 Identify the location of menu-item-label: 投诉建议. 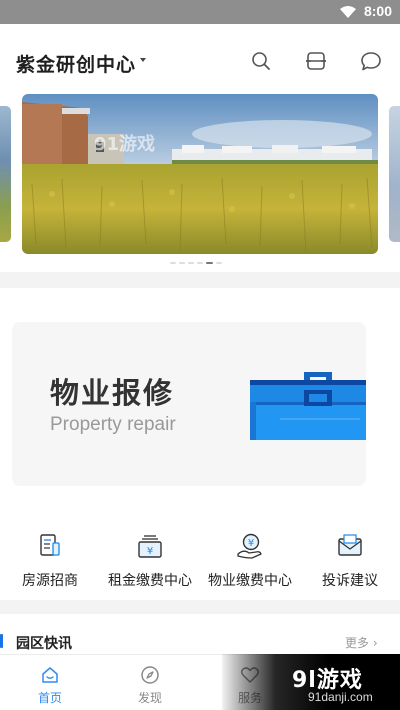
(350, 581).